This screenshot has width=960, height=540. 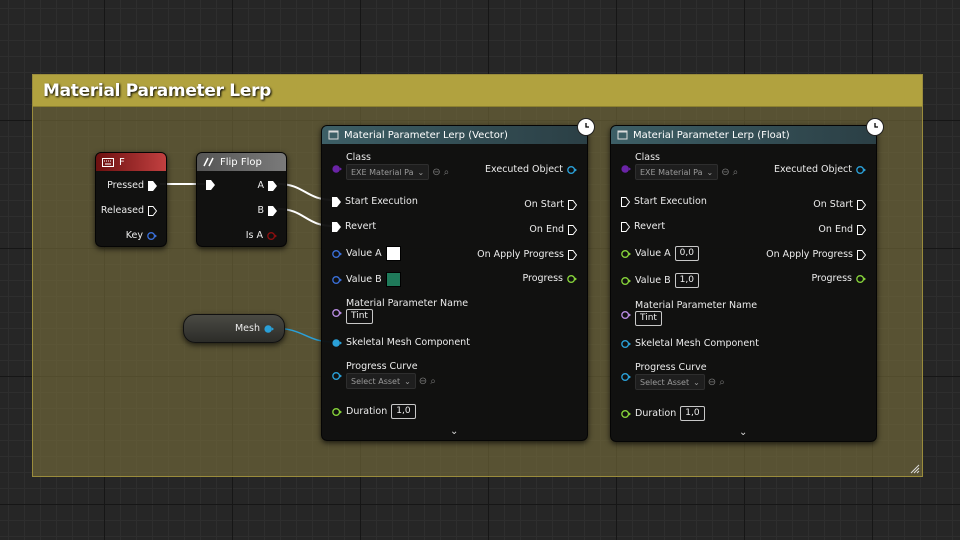 I want to click on pin-value-b: Value B, so click(x=366, y=279).